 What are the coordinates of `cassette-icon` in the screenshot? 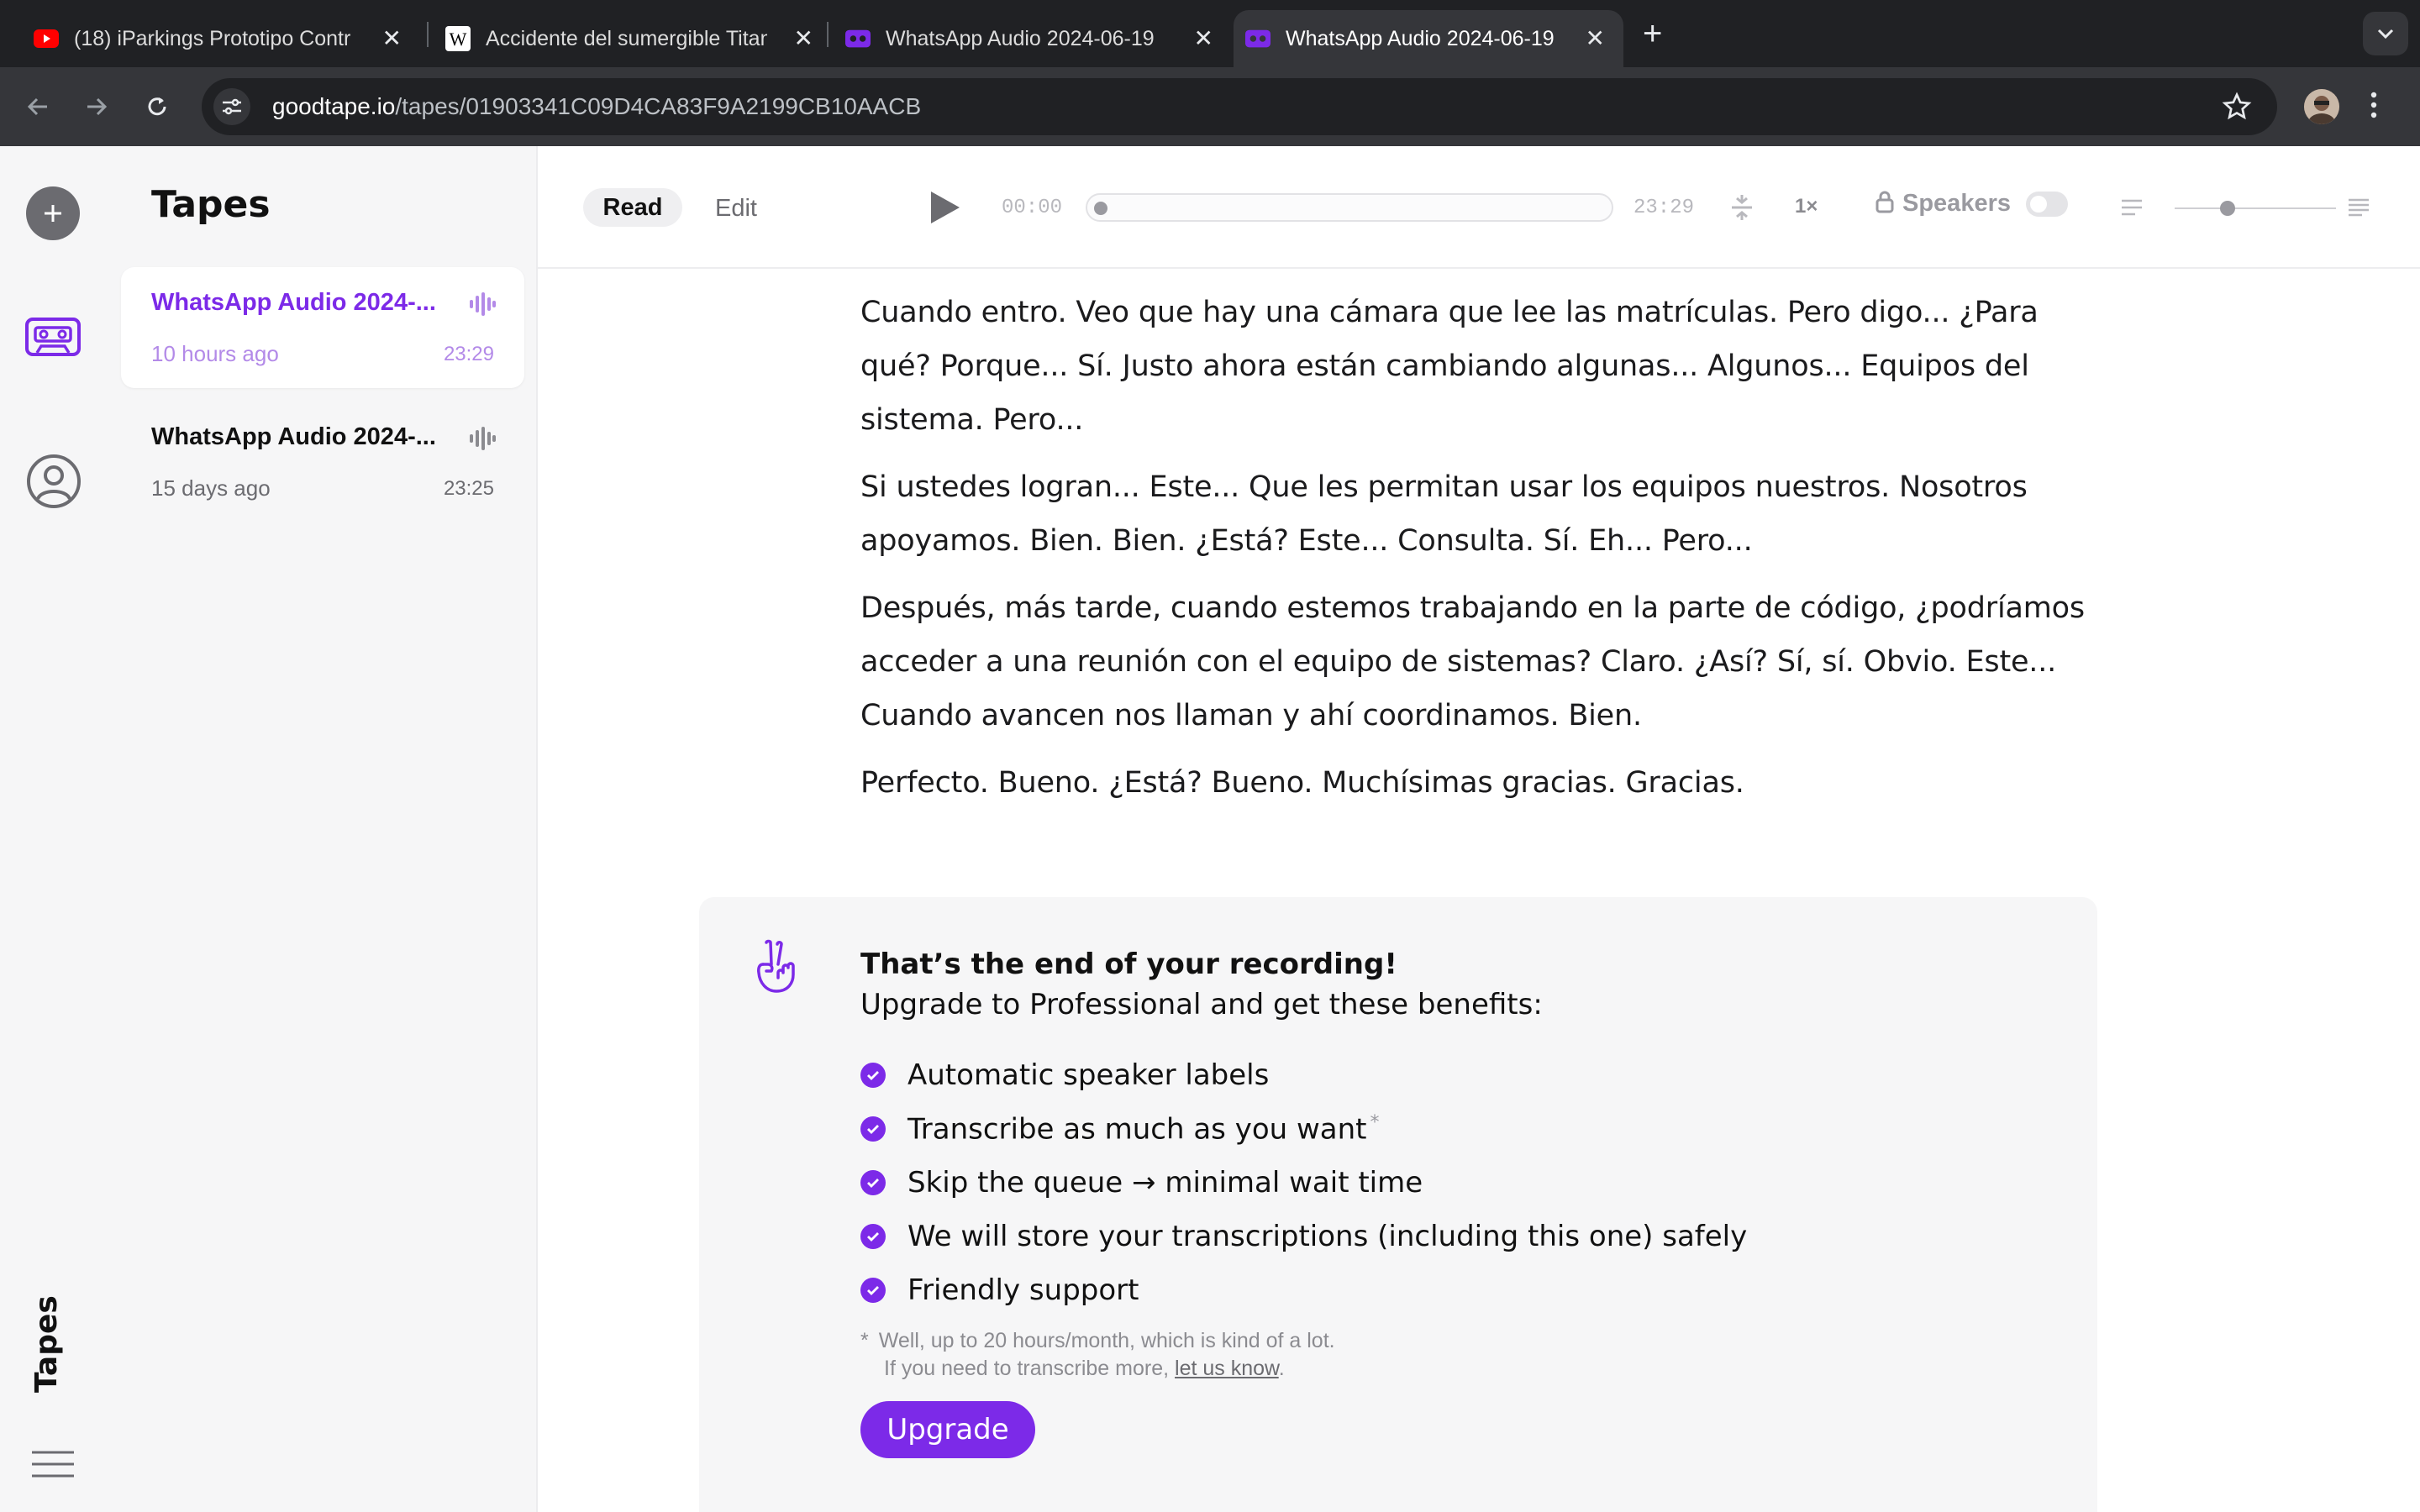 It's located at (53, 337).